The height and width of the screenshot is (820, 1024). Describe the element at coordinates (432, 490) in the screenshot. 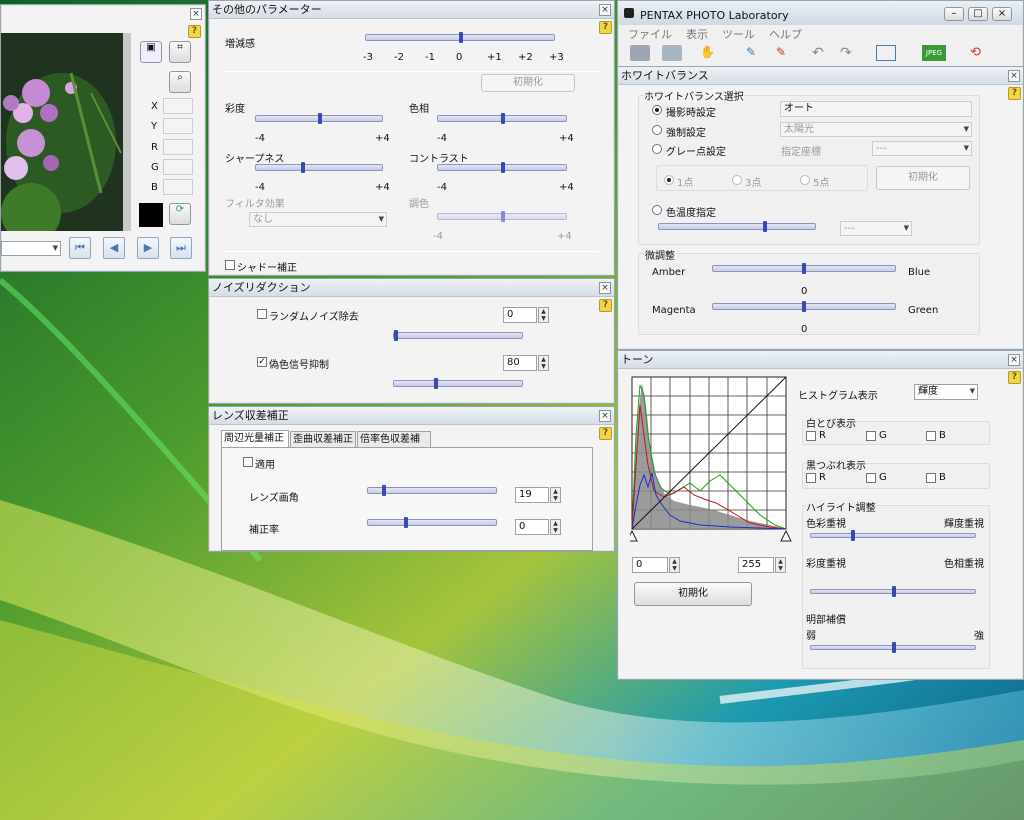

I see `angle-slider` at that location.